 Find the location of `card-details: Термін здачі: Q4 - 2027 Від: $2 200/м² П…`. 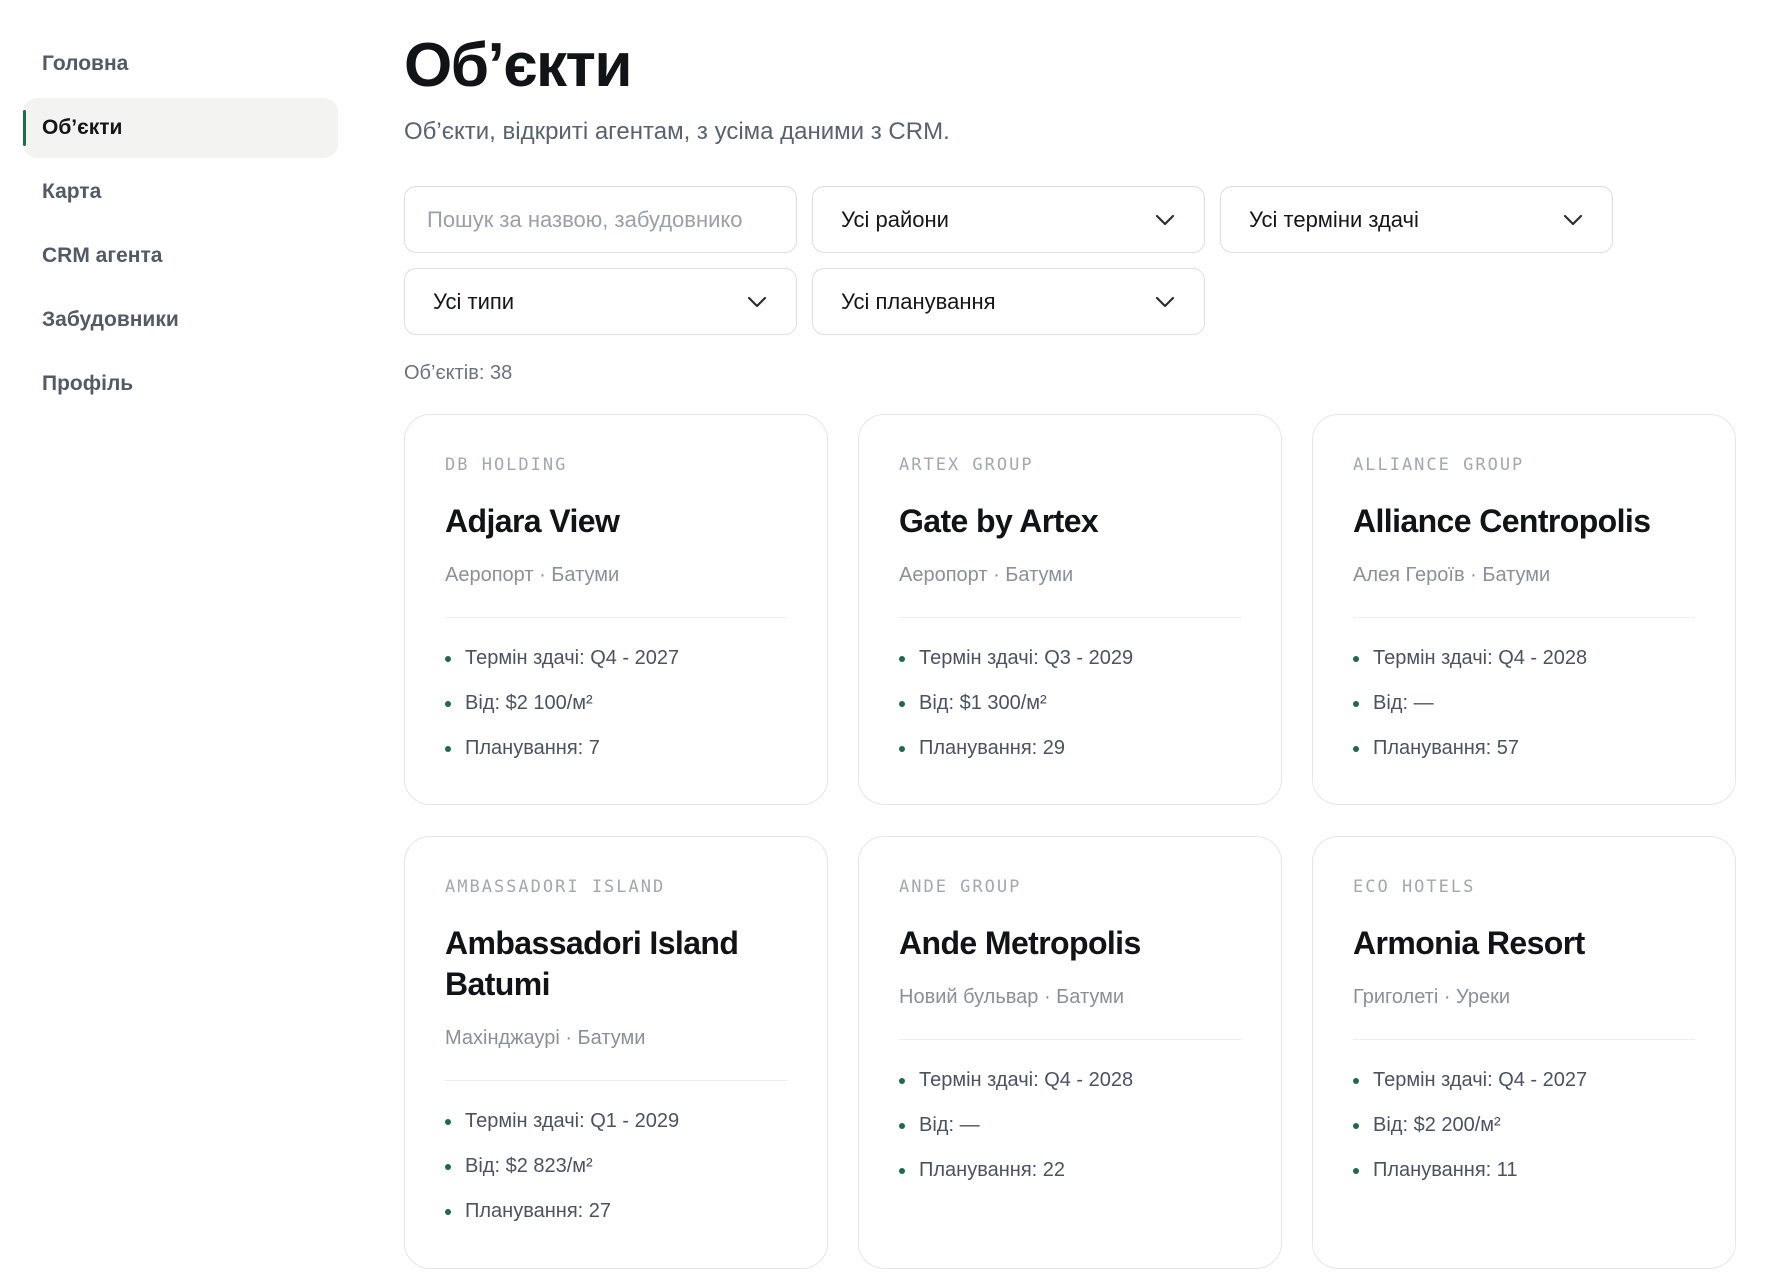

card-details: Термін здачі: Q4 - 2027 Від: $2 200/м² П… is located at coordinates (1524, 1125).